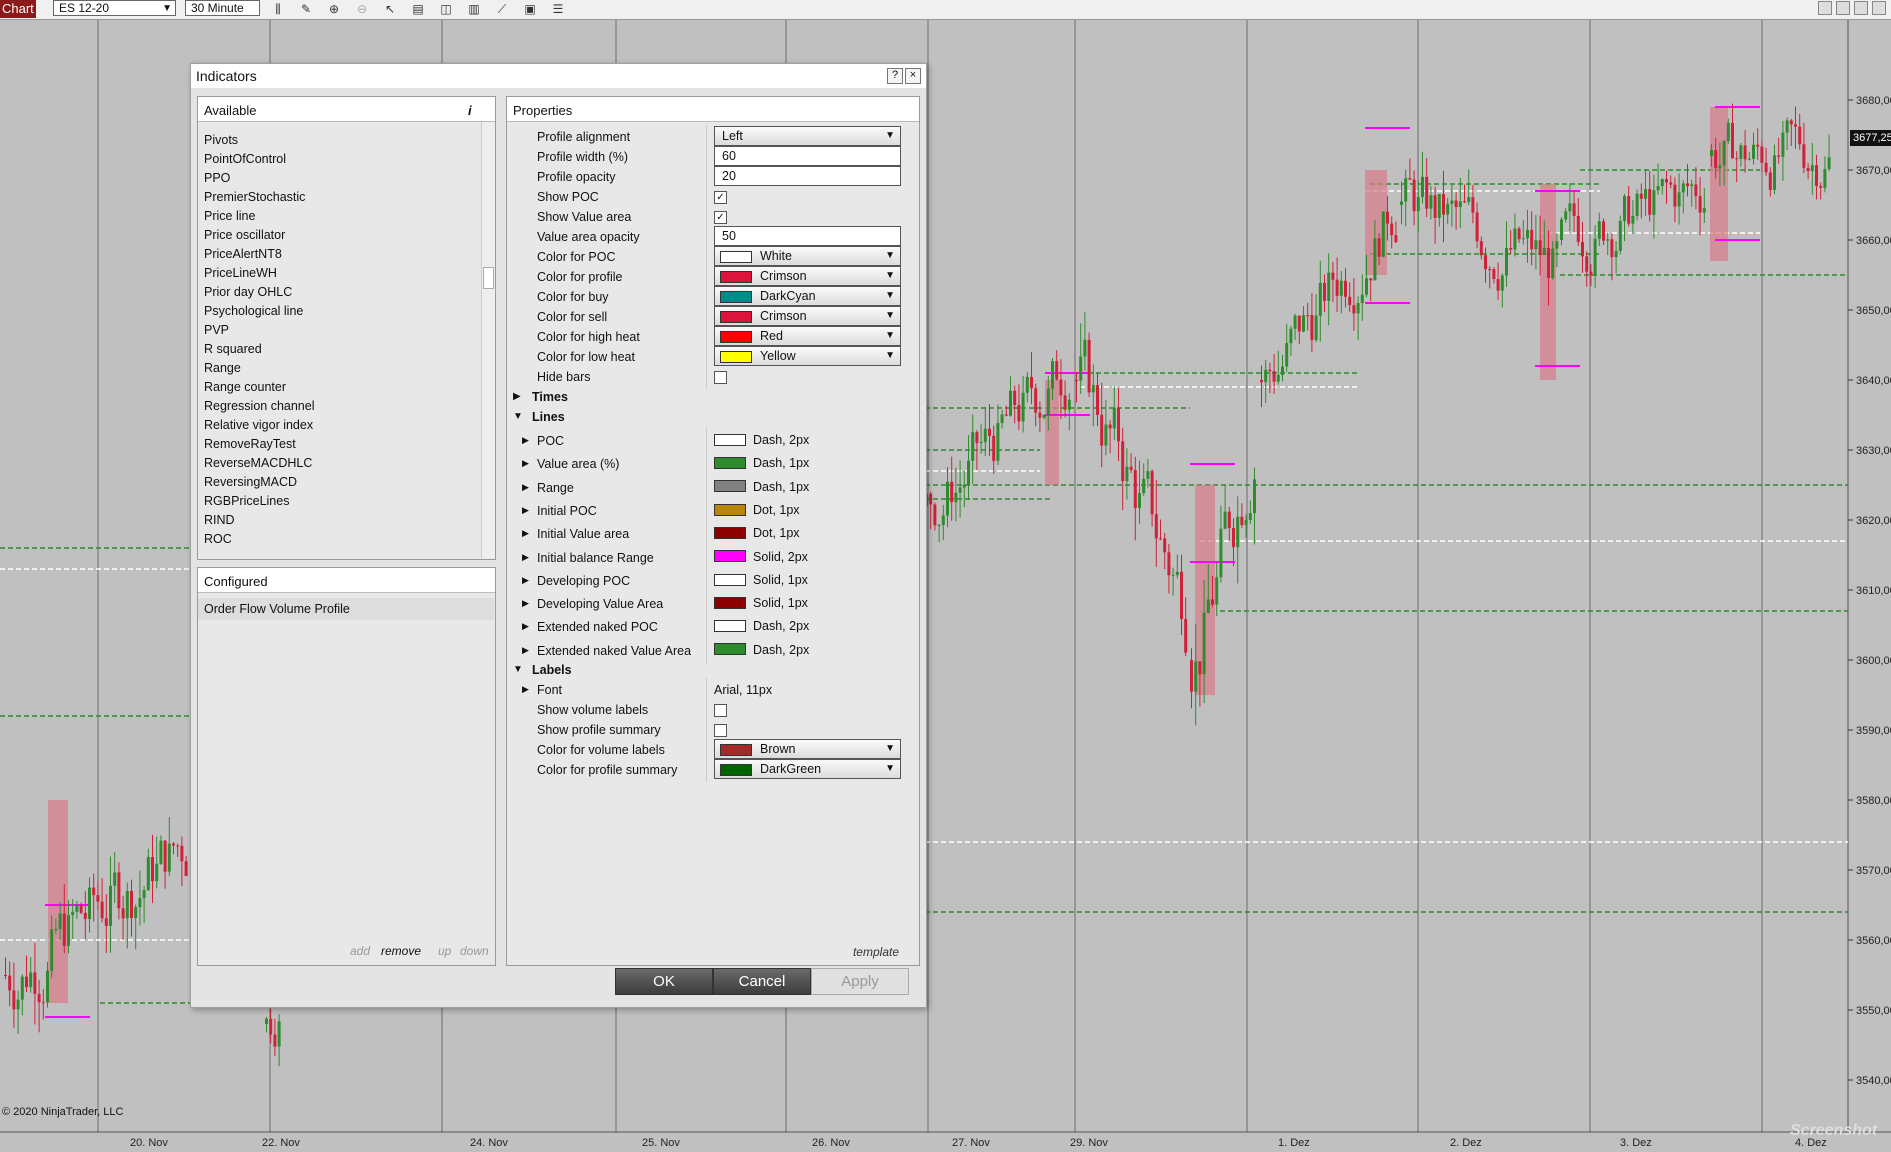 The width and height of the screenshot is (1891, 1152). What do you see at coordinates (240, 273) in the screenshot?
I see `available-item: PriceLineWH` at bounding box center [240, 273].